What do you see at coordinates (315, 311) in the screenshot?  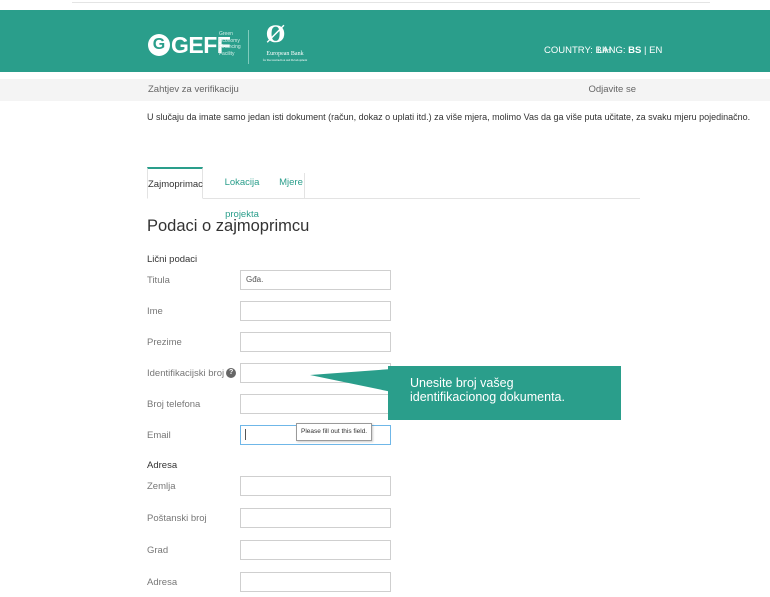 I see `first-name-field` at bounding box center [315, 311].